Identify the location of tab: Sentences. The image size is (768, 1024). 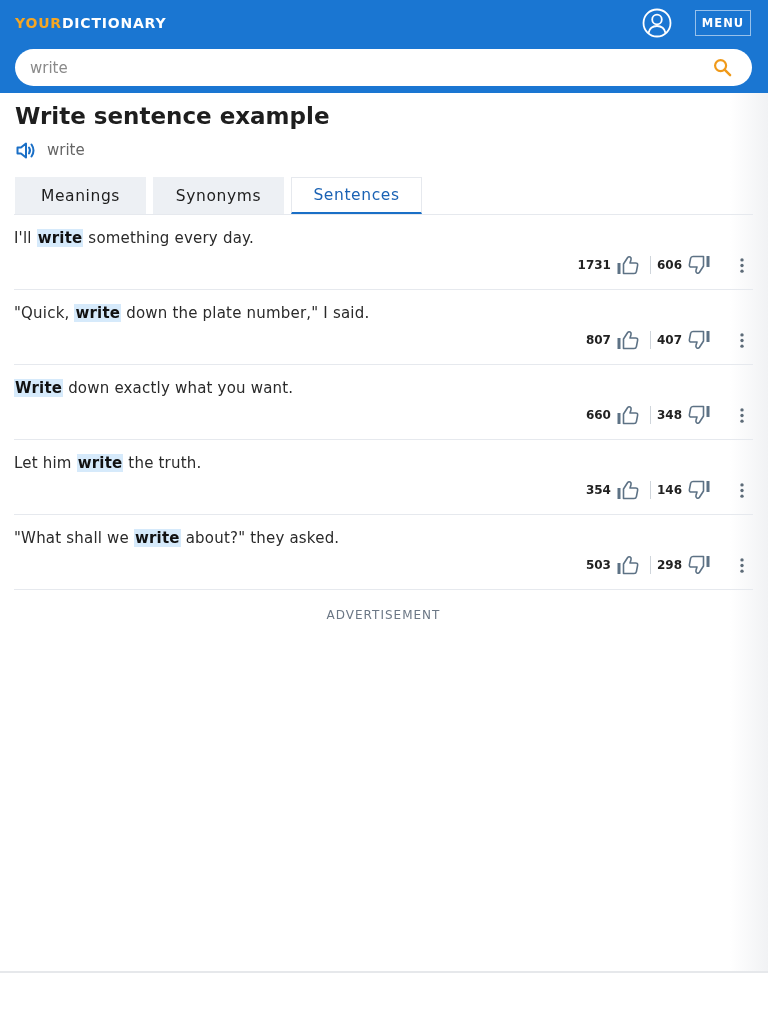
(356, 195).